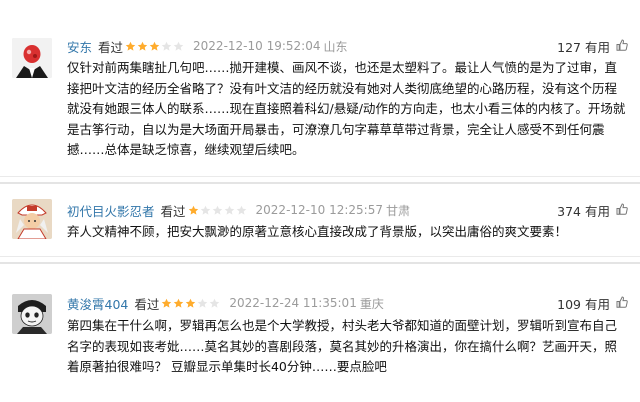  I want to click on location: 山东, so click(335, 46).